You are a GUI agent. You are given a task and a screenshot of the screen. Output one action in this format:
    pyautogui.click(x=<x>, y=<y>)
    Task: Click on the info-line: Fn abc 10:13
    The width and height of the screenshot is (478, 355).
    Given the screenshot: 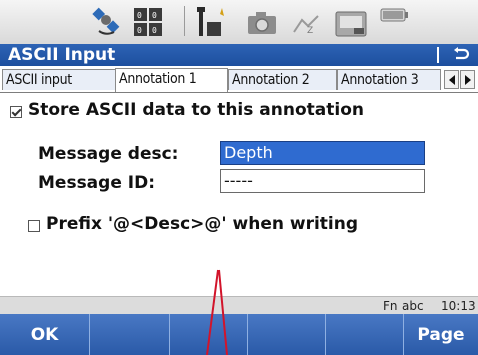 What is the action you would take?
    pyautogui.click(x=239, y=305)
    